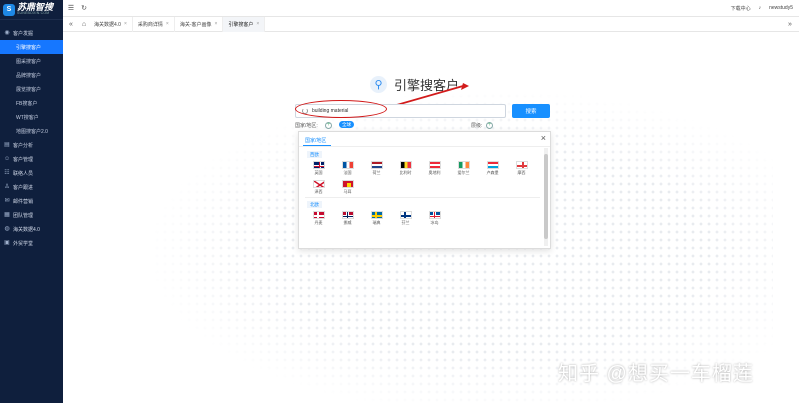 This screenshot has width=799, height=403. What do you see at coordinates (107, 24) in the screenshot?
I see `tab-label: 海关数据4.0` at bounding box center [107, 24].